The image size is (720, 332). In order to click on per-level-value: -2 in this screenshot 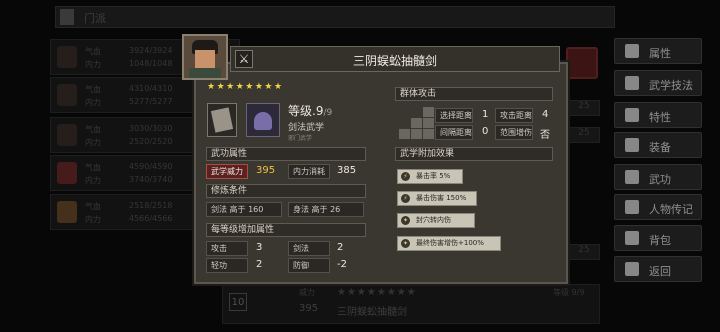, I will do `click(342, 264)`.